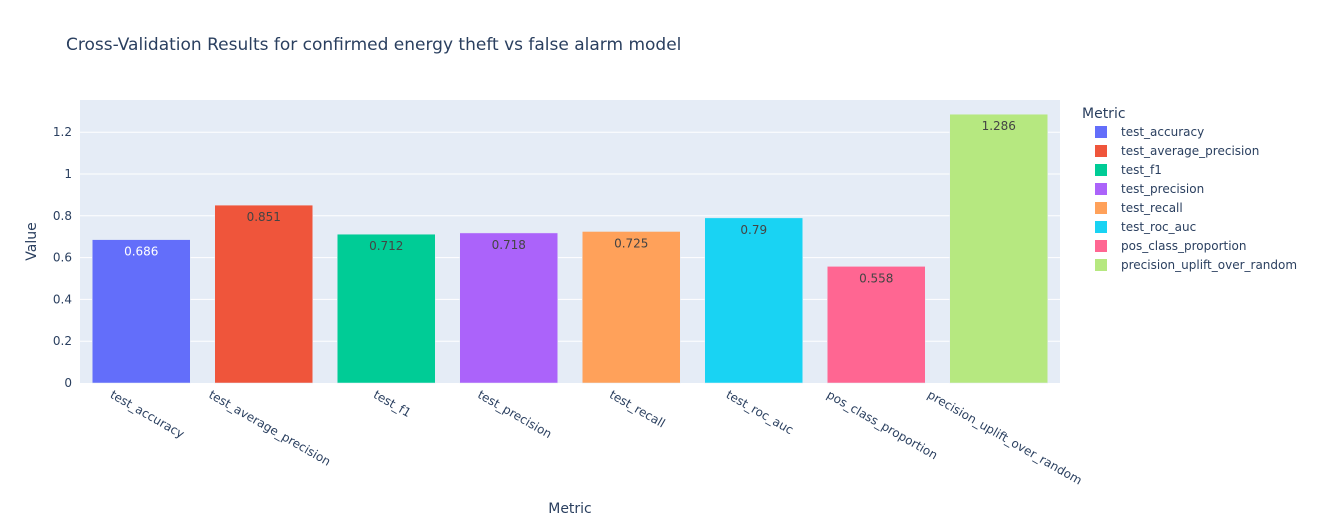 The image size is (1318, 525). I want to click on legend-item-precision-uplift-over-random: precision_uplift_over_random, so click(1209, 265).